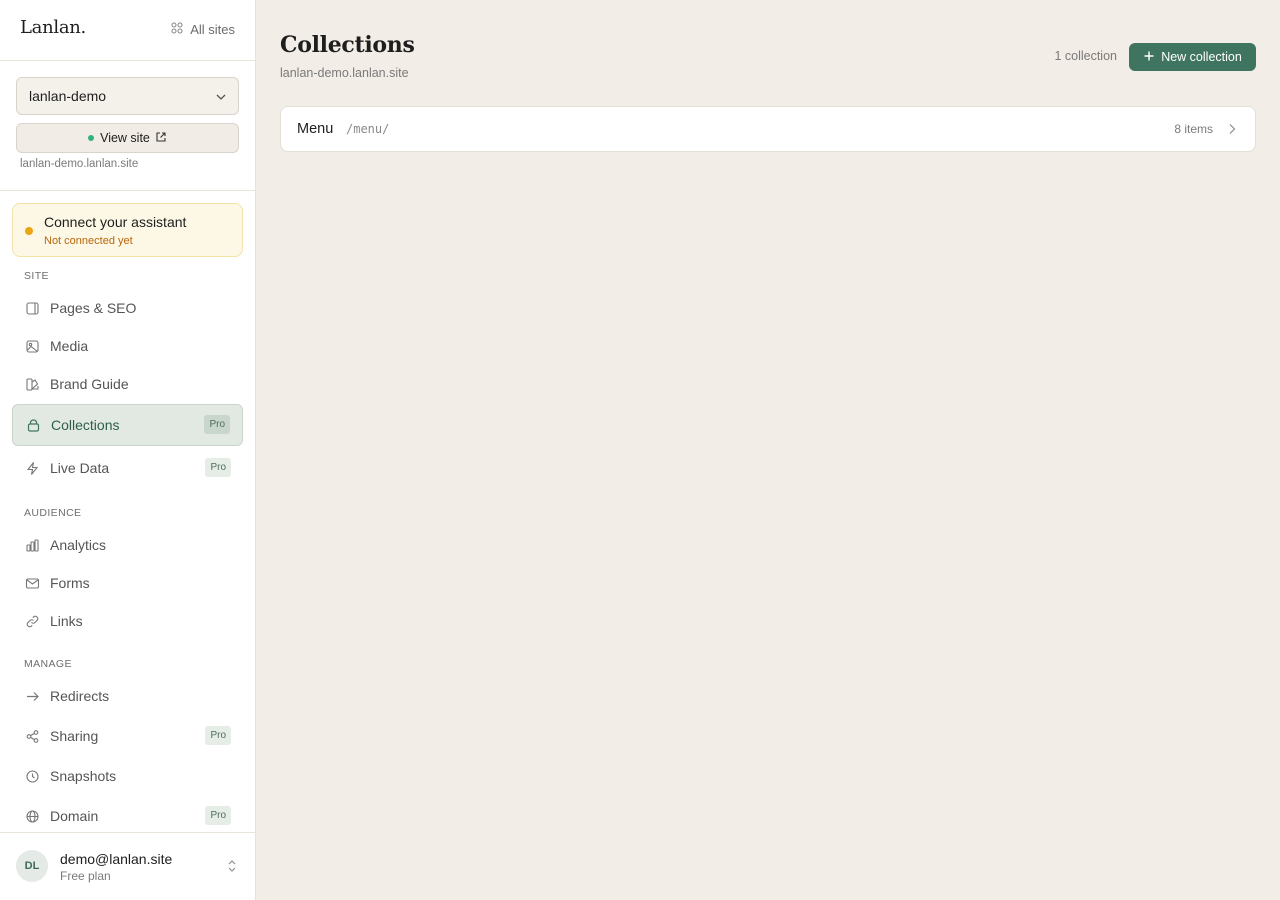  I want to click on bar-chart-icon, so click(32, 545).